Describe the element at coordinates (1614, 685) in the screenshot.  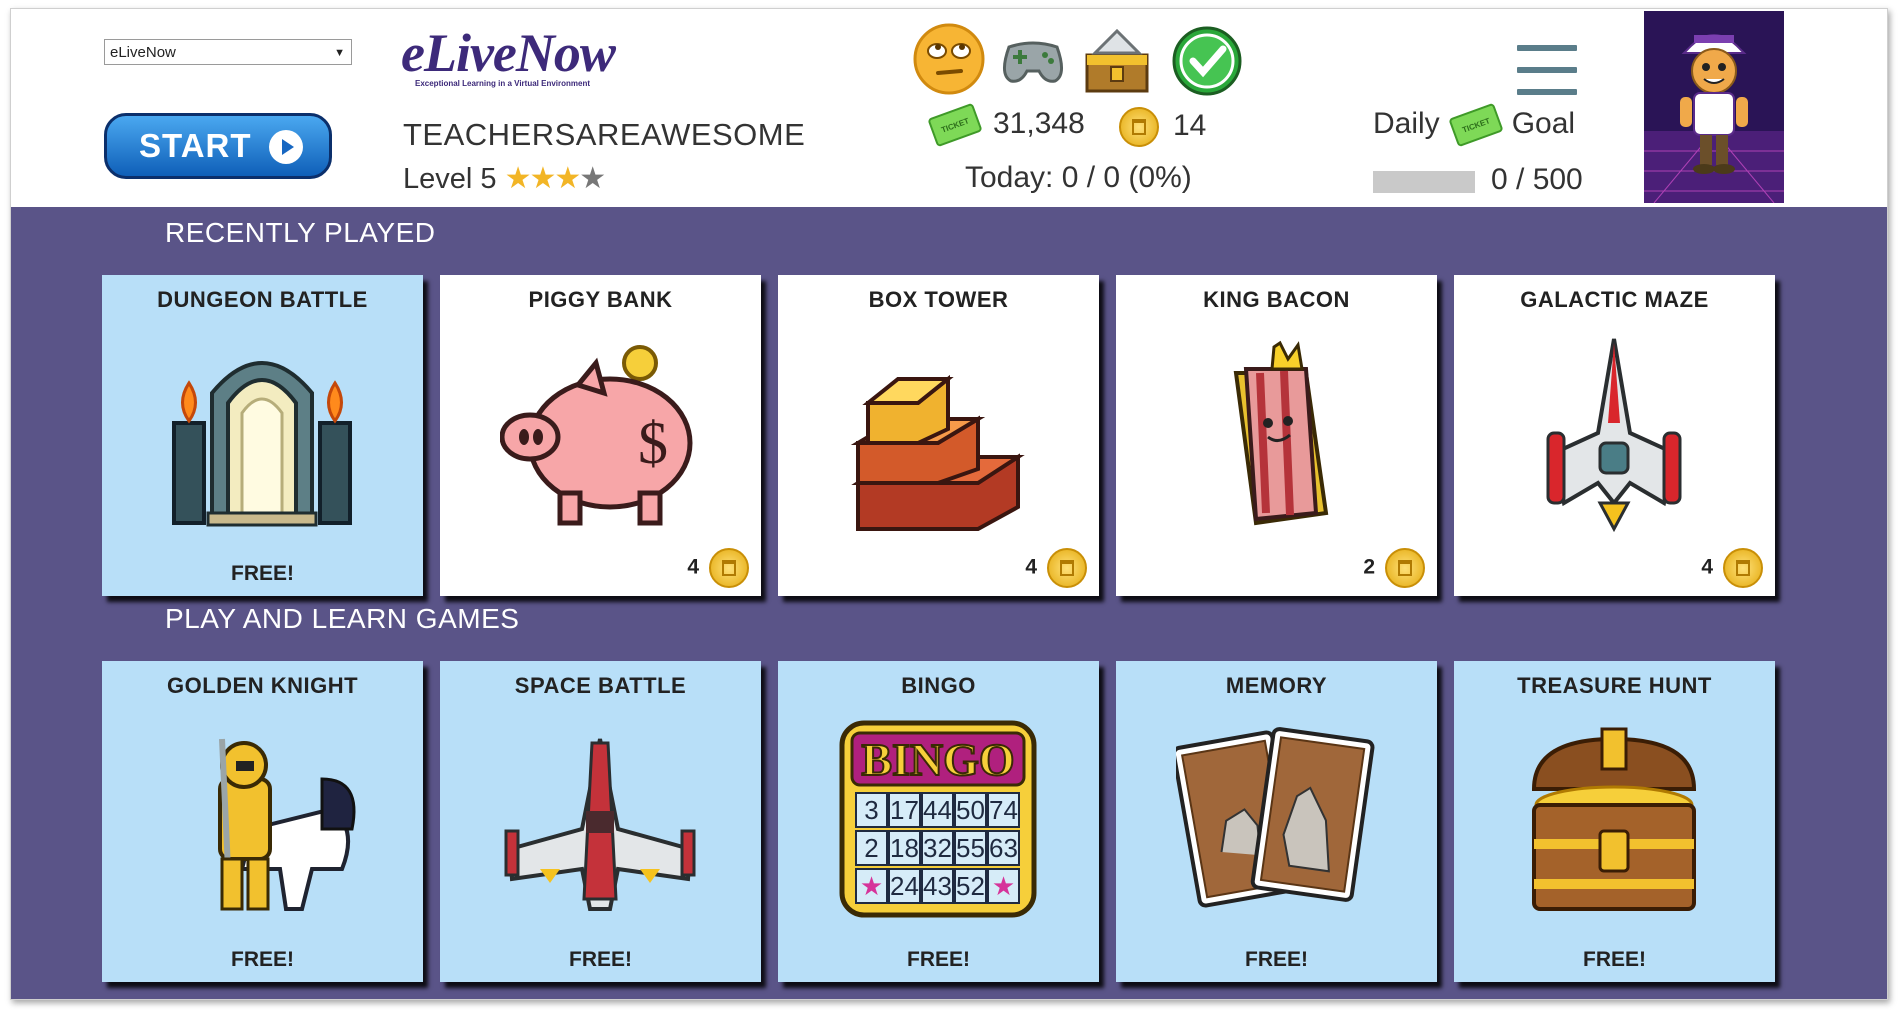
I see `game-title: TREASURE HUNT` at that location.